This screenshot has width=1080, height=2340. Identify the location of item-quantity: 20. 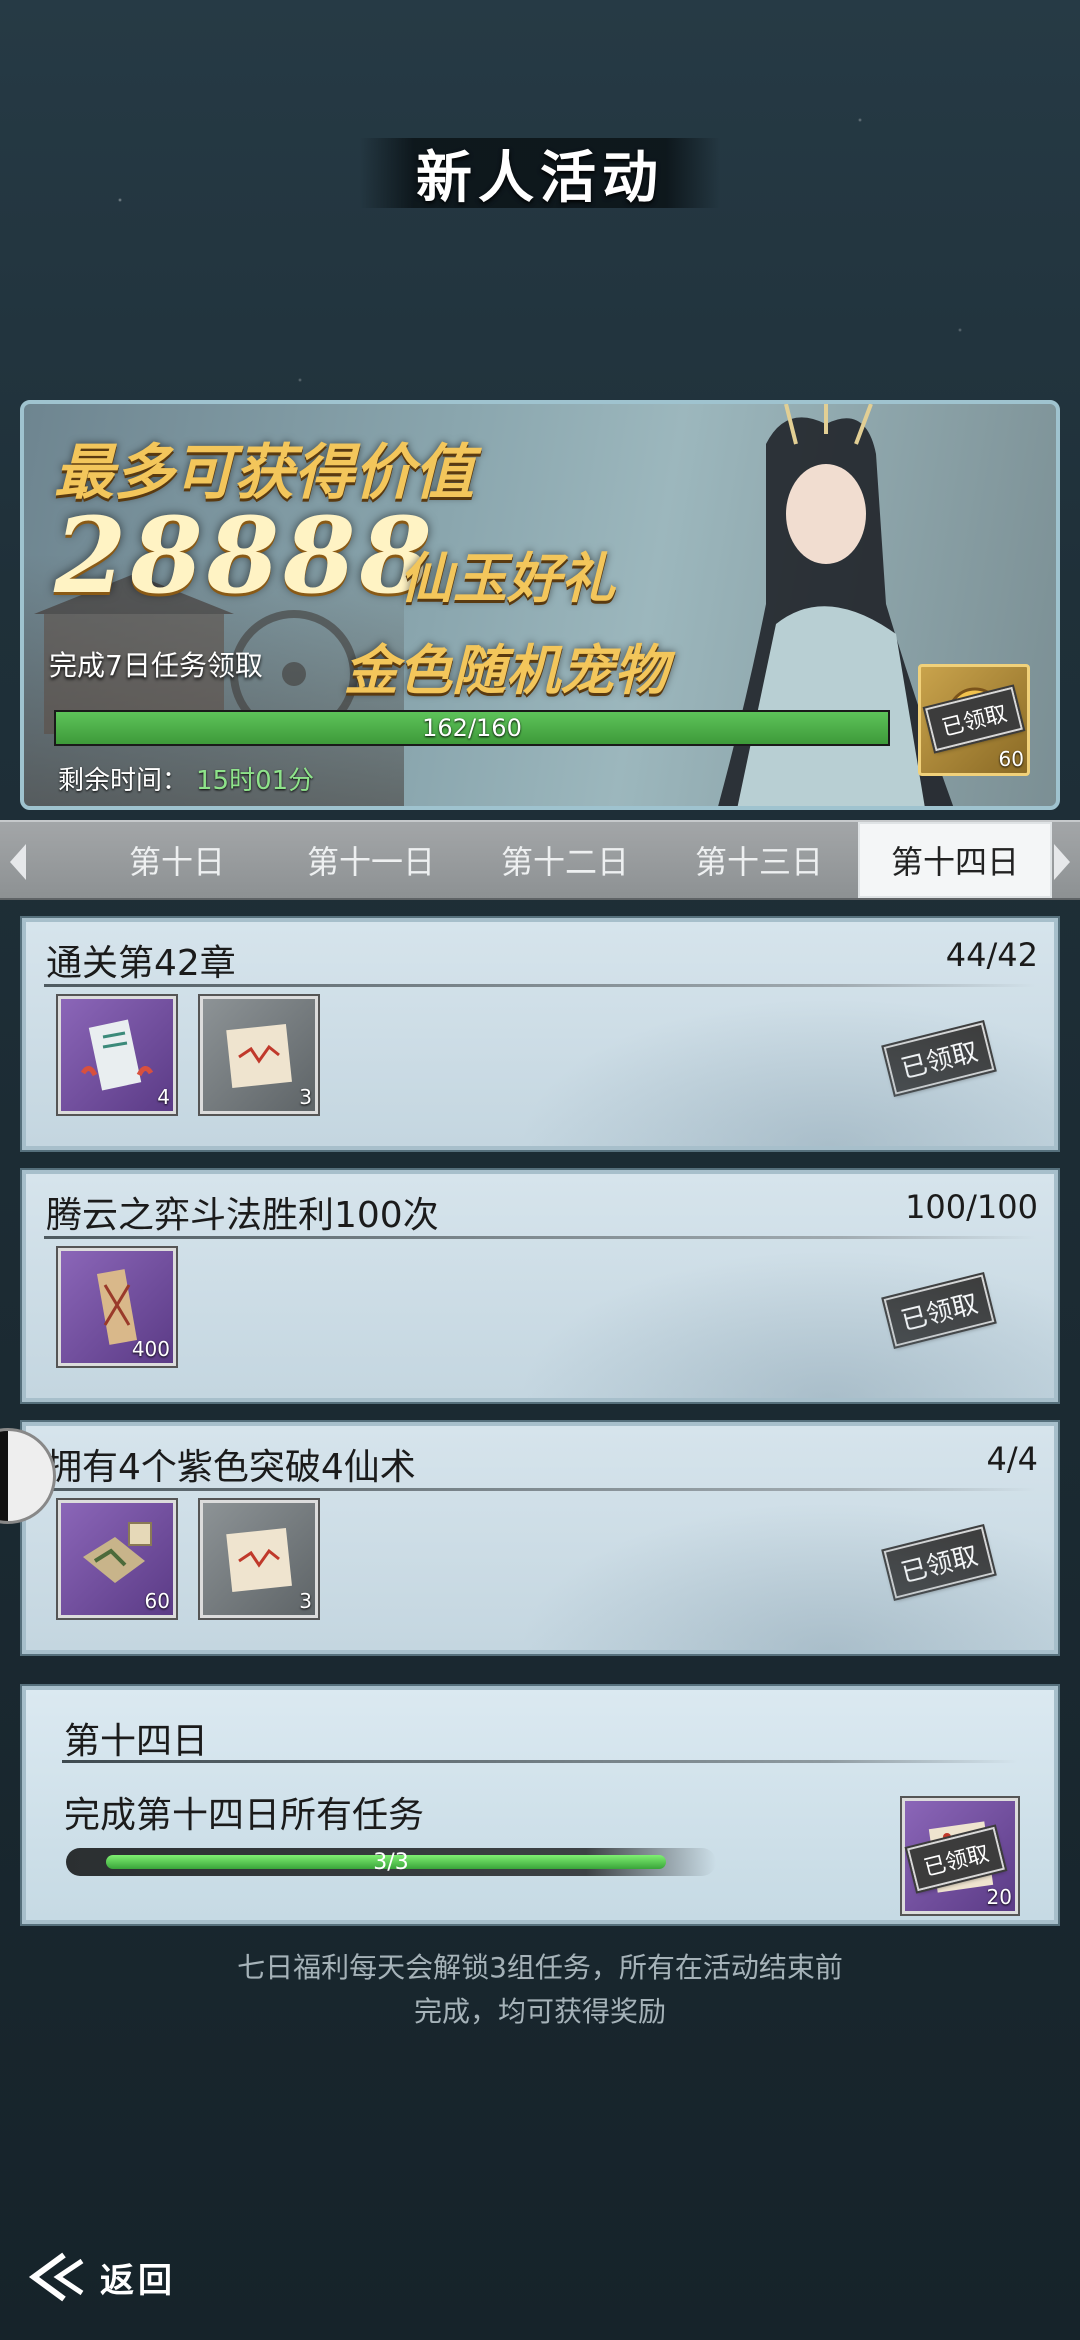
(999, 1897).